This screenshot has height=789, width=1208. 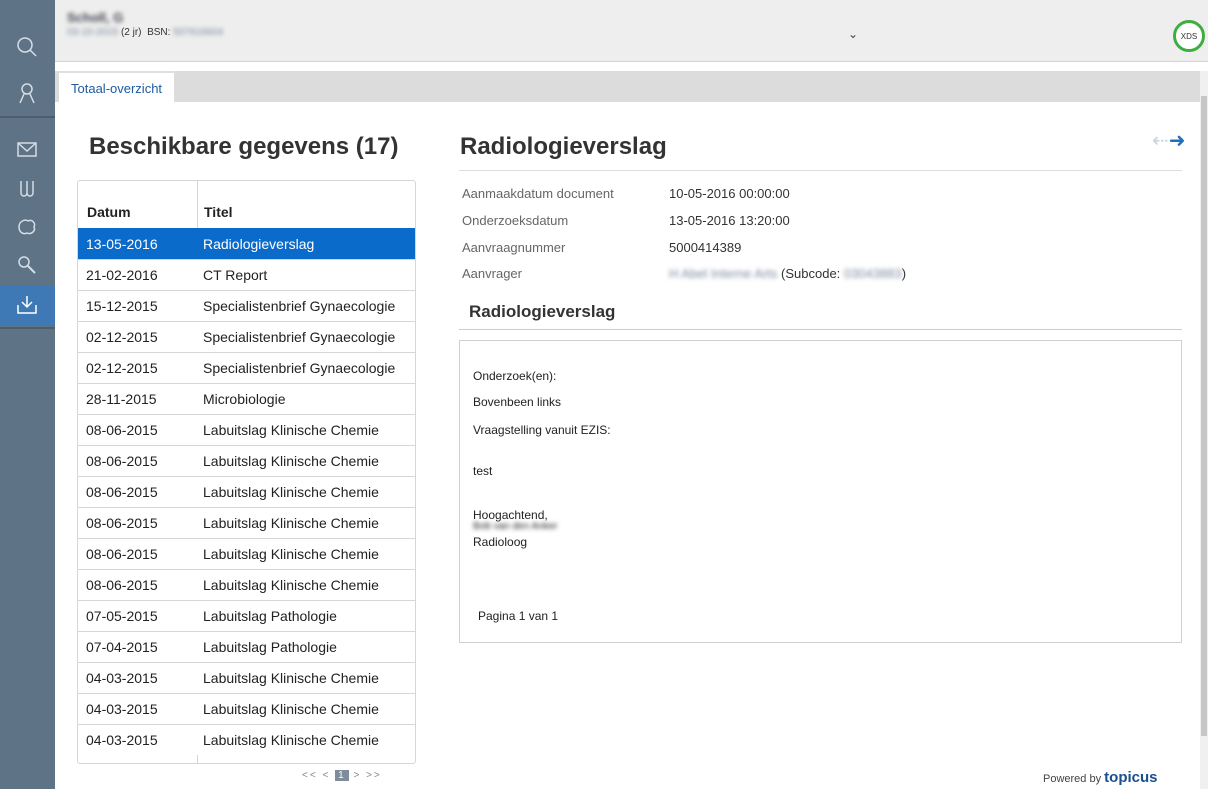 What do you see at coordinates (1160, 141) in the screenshot?
I see `arrow-left-icon: ⇠` at bounding box center [1160, 141].